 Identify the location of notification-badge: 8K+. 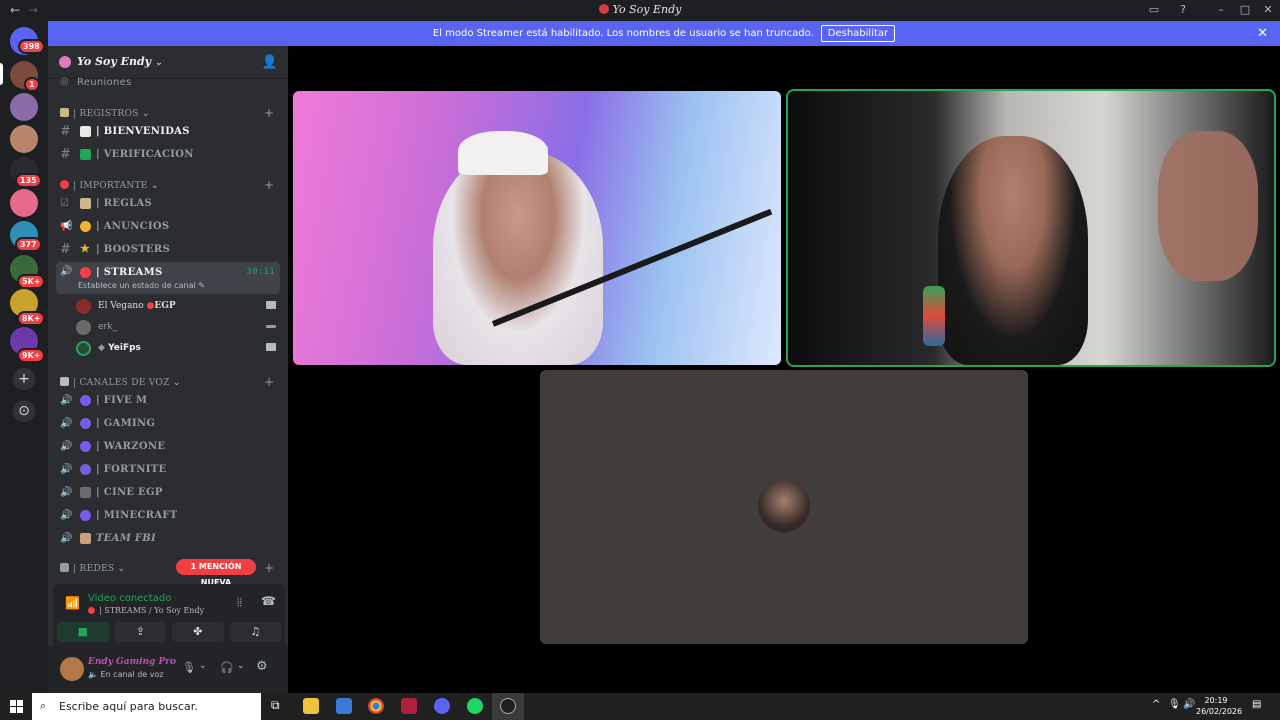
(31, 318).